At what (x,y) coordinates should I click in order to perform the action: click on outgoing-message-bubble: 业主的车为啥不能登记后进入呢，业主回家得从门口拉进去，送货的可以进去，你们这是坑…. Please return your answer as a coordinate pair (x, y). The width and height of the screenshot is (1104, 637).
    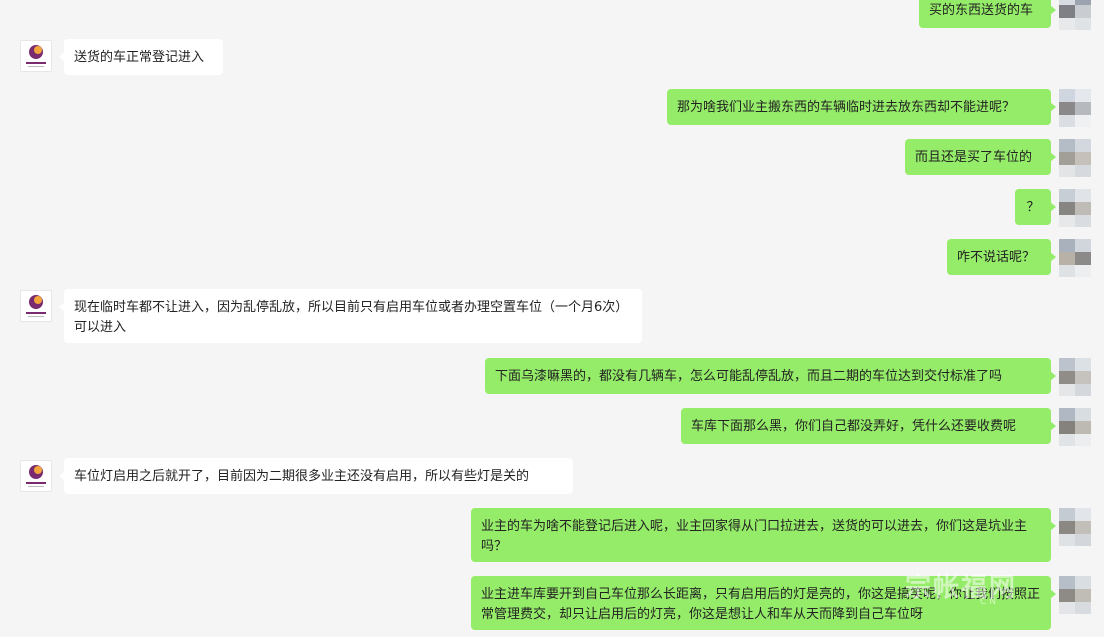
    Looking at the image, I should click on (763, 535).